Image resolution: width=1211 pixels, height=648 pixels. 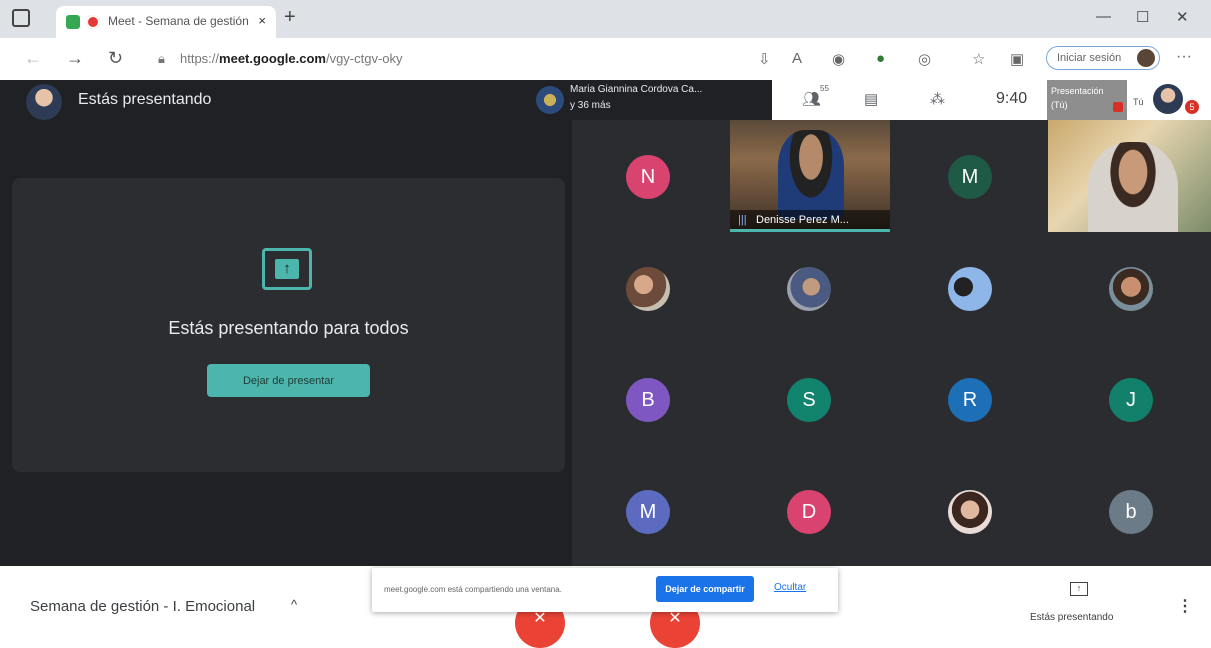 What do you see at coordinates (161, 58) in the screenshot?
I see `lock-icon: 🔒︎` at bounding box center [161, 58].